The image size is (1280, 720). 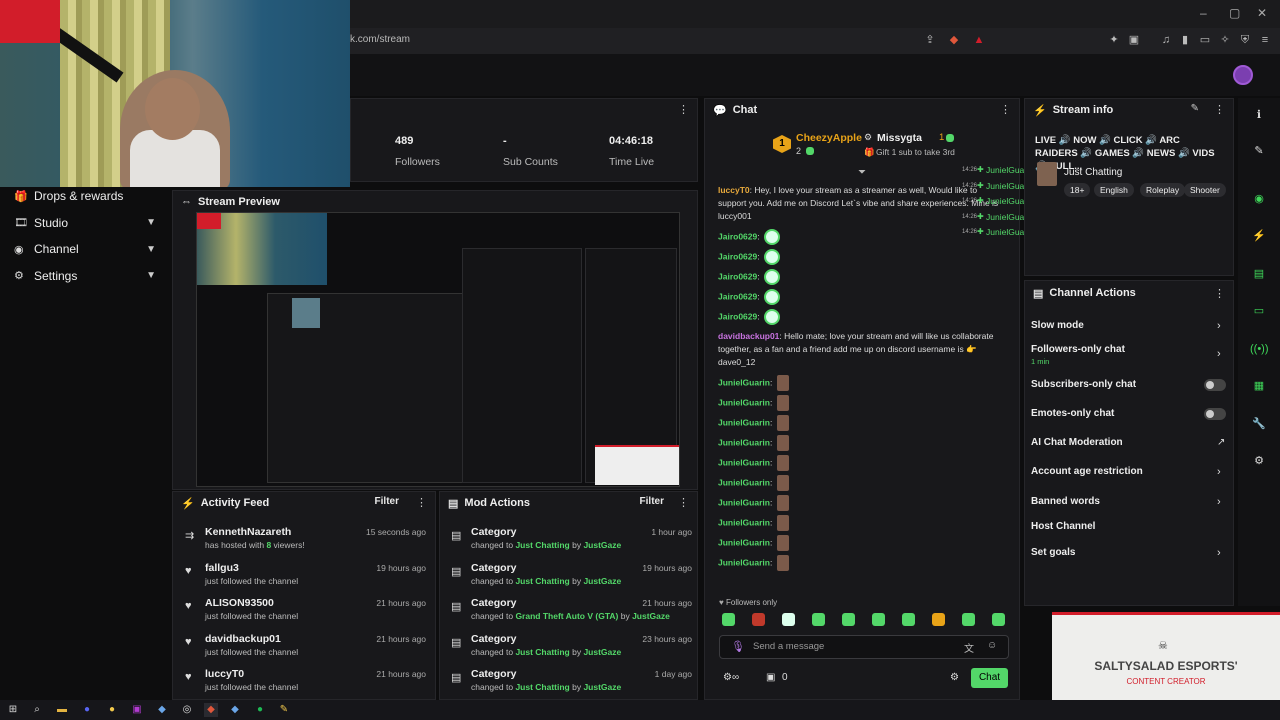 I want to click on sidebar-item-drops: 🎁 Drops & rewards, so click(x=85, y=196).